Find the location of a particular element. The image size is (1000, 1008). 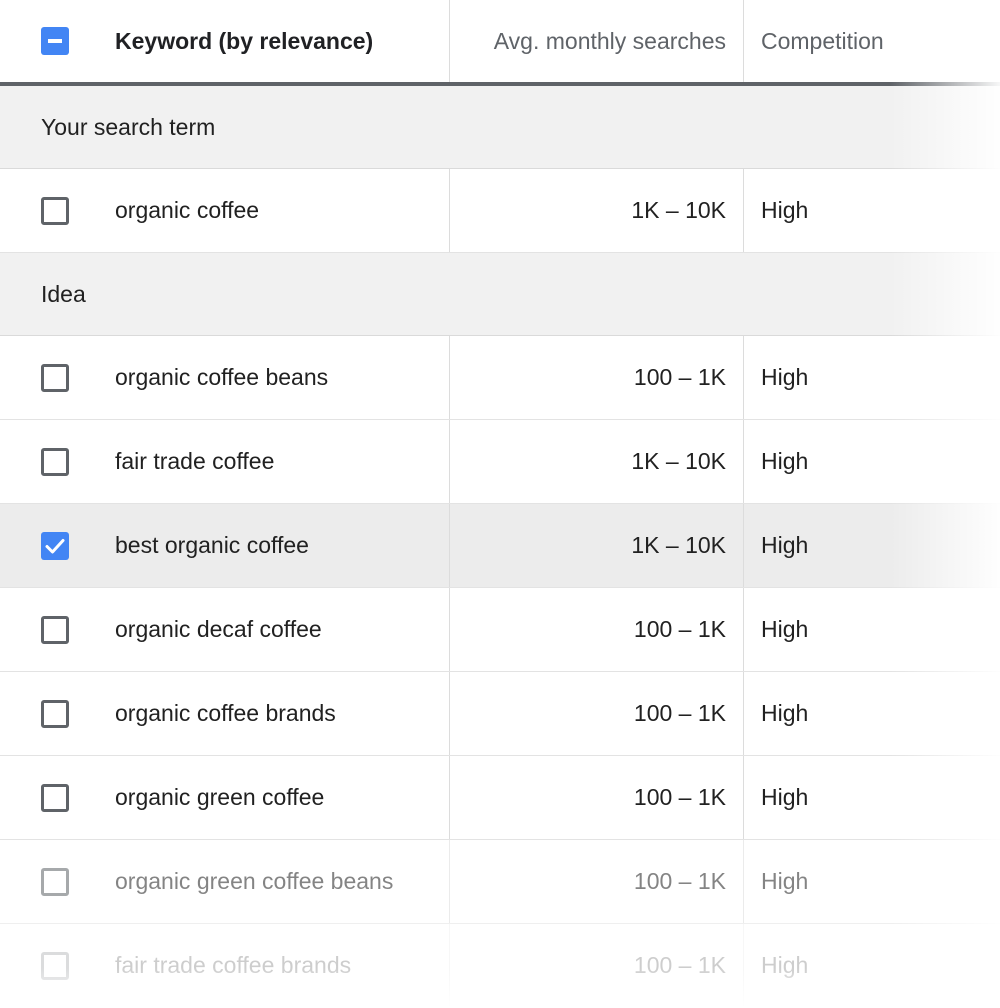

keyword-cell: organic decaf coffee is located at coordinates (224, 629).